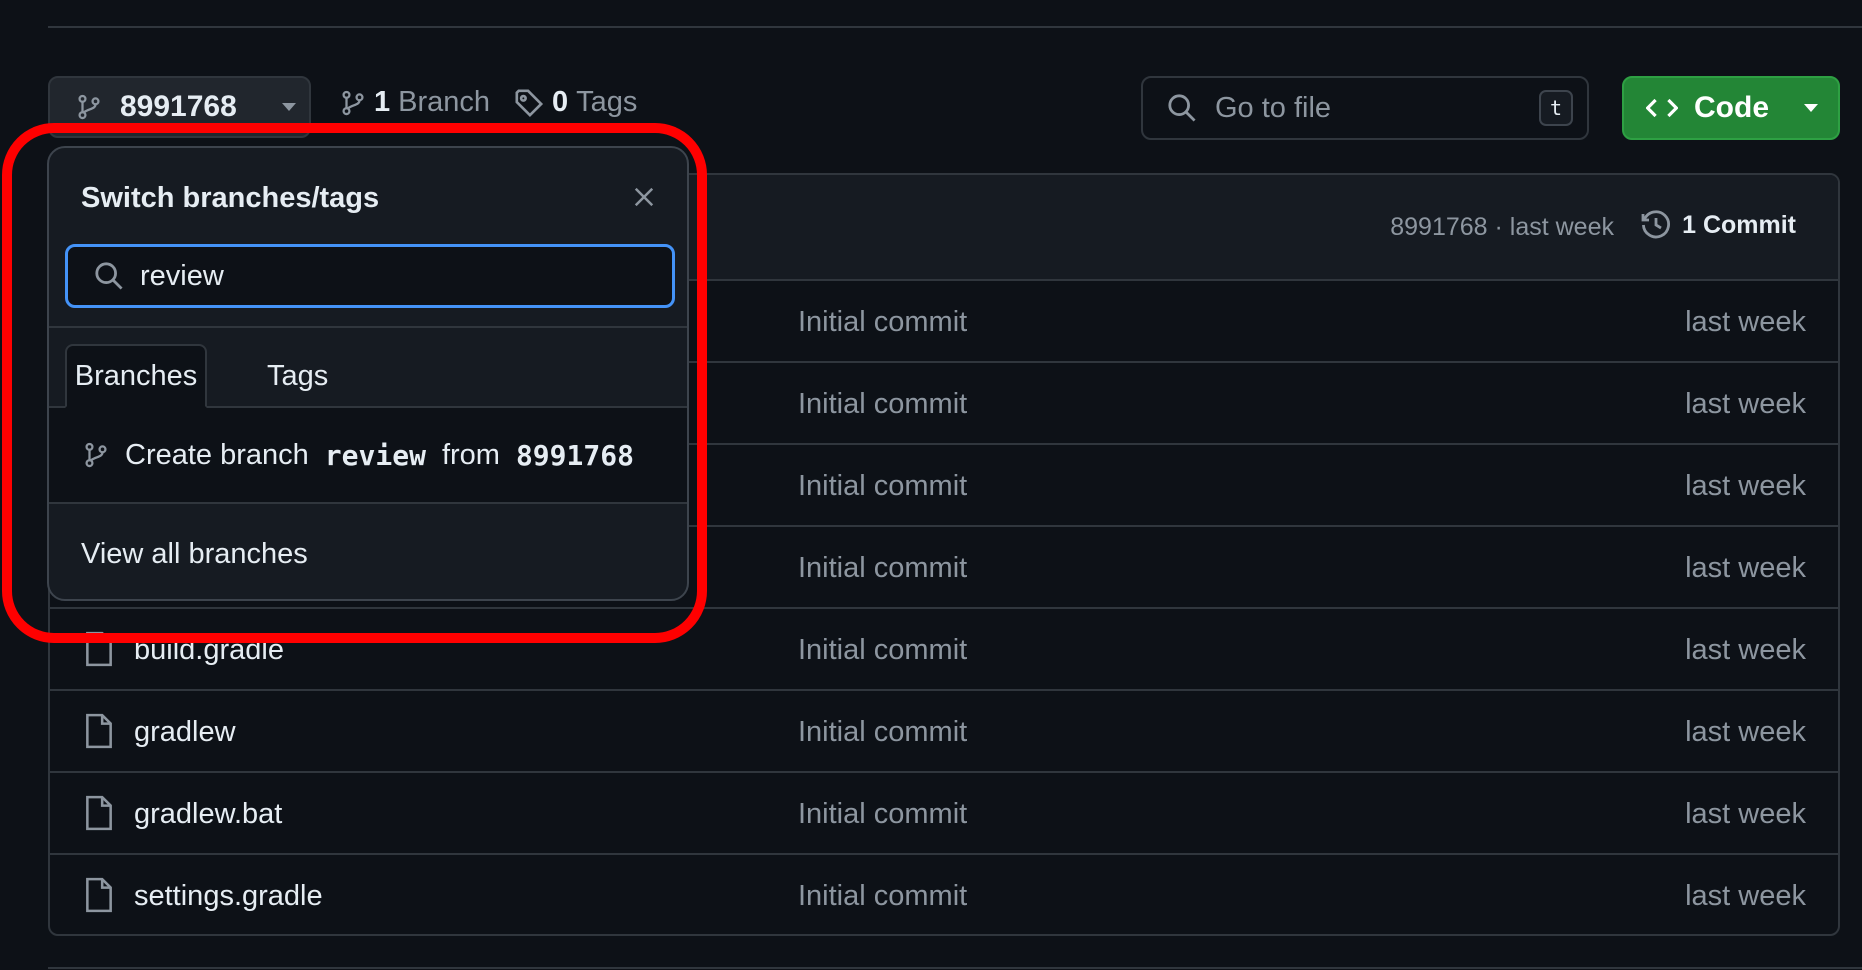  I want to click on go-to-file-placeholder: Go to file, so click(1273, 107).